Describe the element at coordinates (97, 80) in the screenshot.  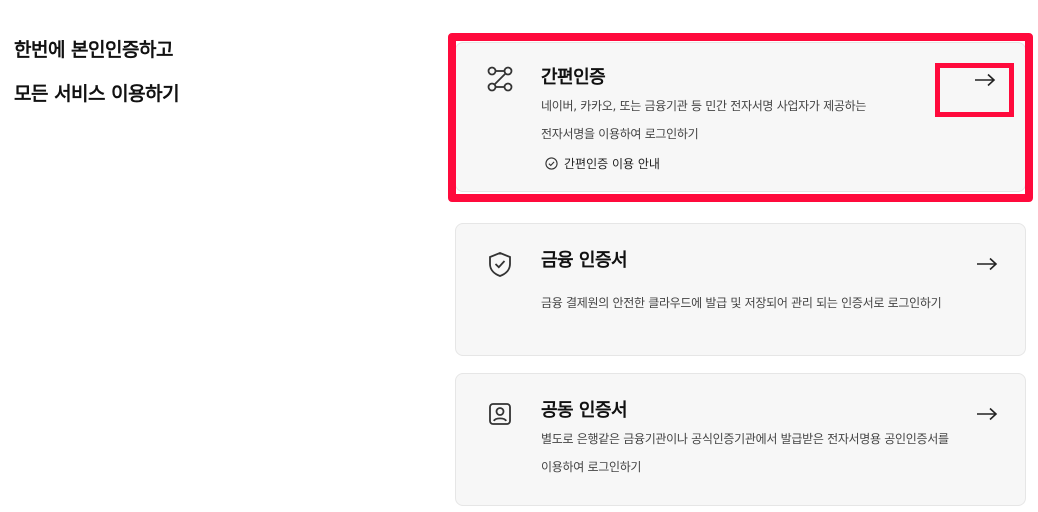
I see `headline: 한번에 본인인증하고 모든 서비스 이용하기` at that location.